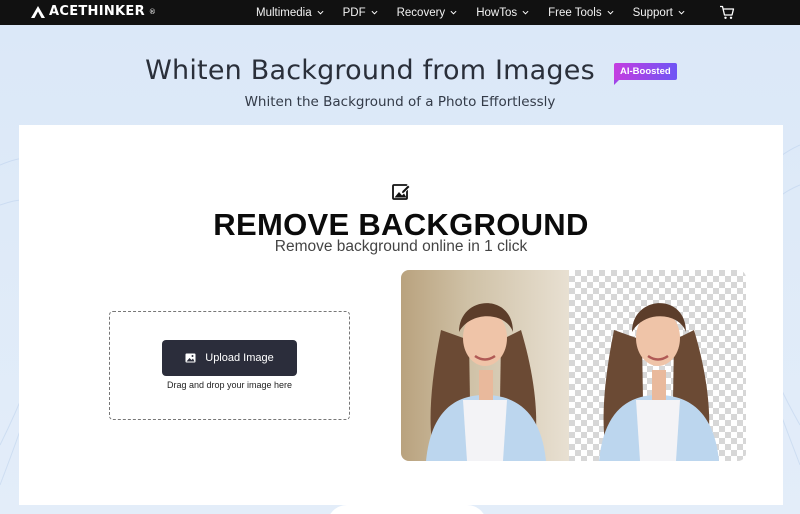  What do you see at coordinates (284, 12) in the screenshot?
I see `nav-item-label: Multimedia` at bounding box center [284, 12].